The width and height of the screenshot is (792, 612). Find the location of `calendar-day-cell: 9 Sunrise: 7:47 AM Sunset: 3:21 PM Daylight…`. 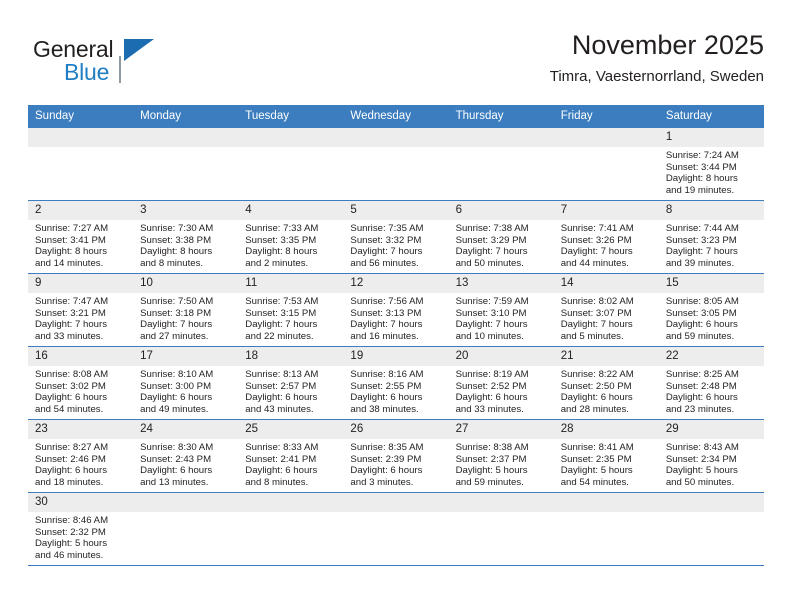

calendar-day-cell: 9 Sunrise: 7:47 AM Sunset: 3:21 PM Daylight… is located at coordinates (81, 310).